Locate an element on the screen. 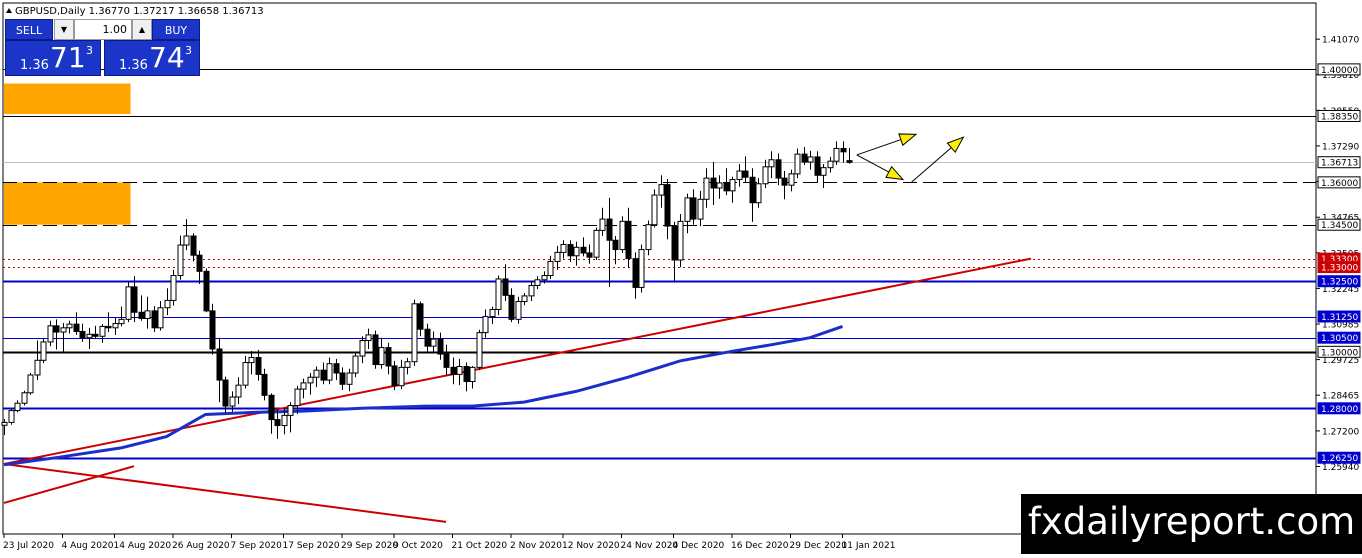 The height and width of the screenshot is (558, 1362). sell-button: SELL is located at coordinates (29, 29).